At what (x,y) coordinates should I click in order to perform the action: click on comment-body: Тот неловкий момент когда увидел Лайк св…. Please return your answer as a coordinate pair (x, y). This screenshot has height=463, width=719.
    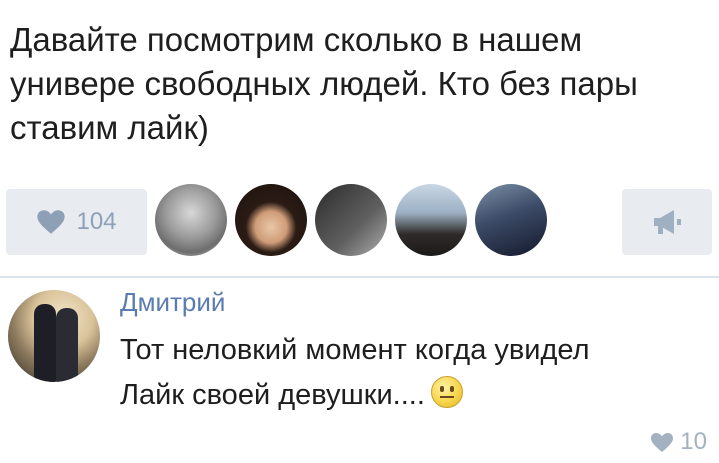
    Looking at the image, I should click on (355, 372).